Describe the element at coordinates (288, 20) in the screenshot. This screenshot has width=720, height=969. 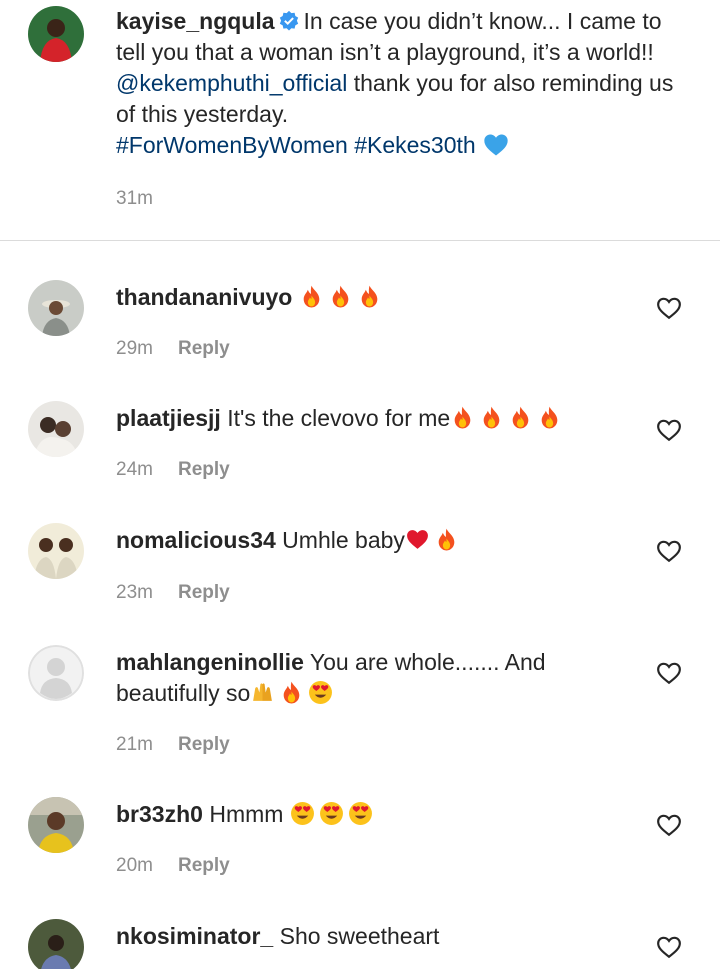
I see `verified-badge-icon` at that location.